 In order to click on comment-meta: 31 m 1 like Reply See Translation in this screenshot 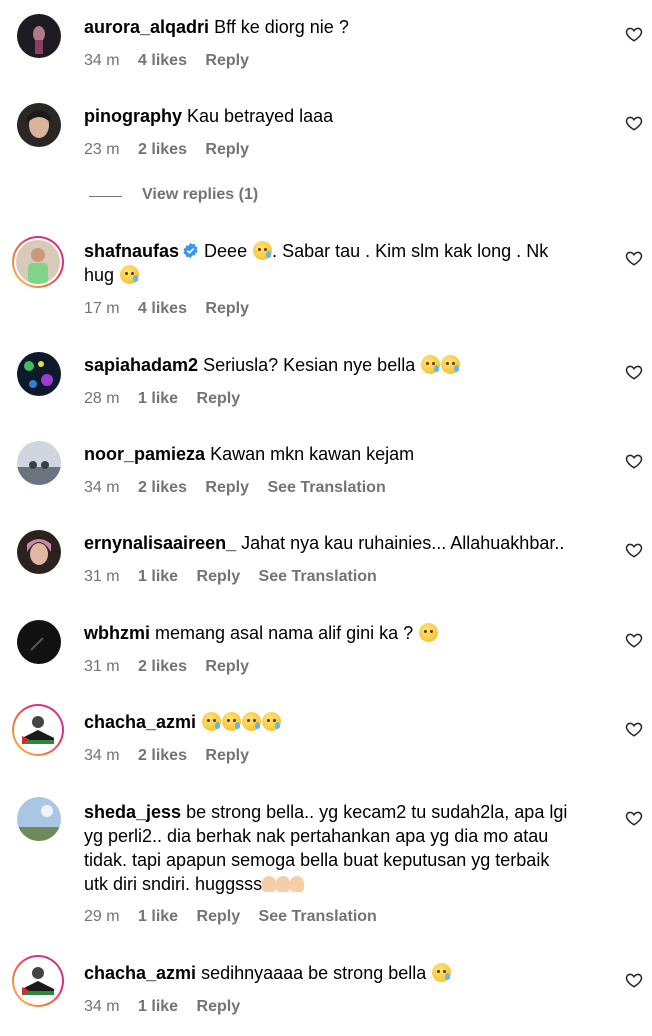, I will do `click(237, 577)`.